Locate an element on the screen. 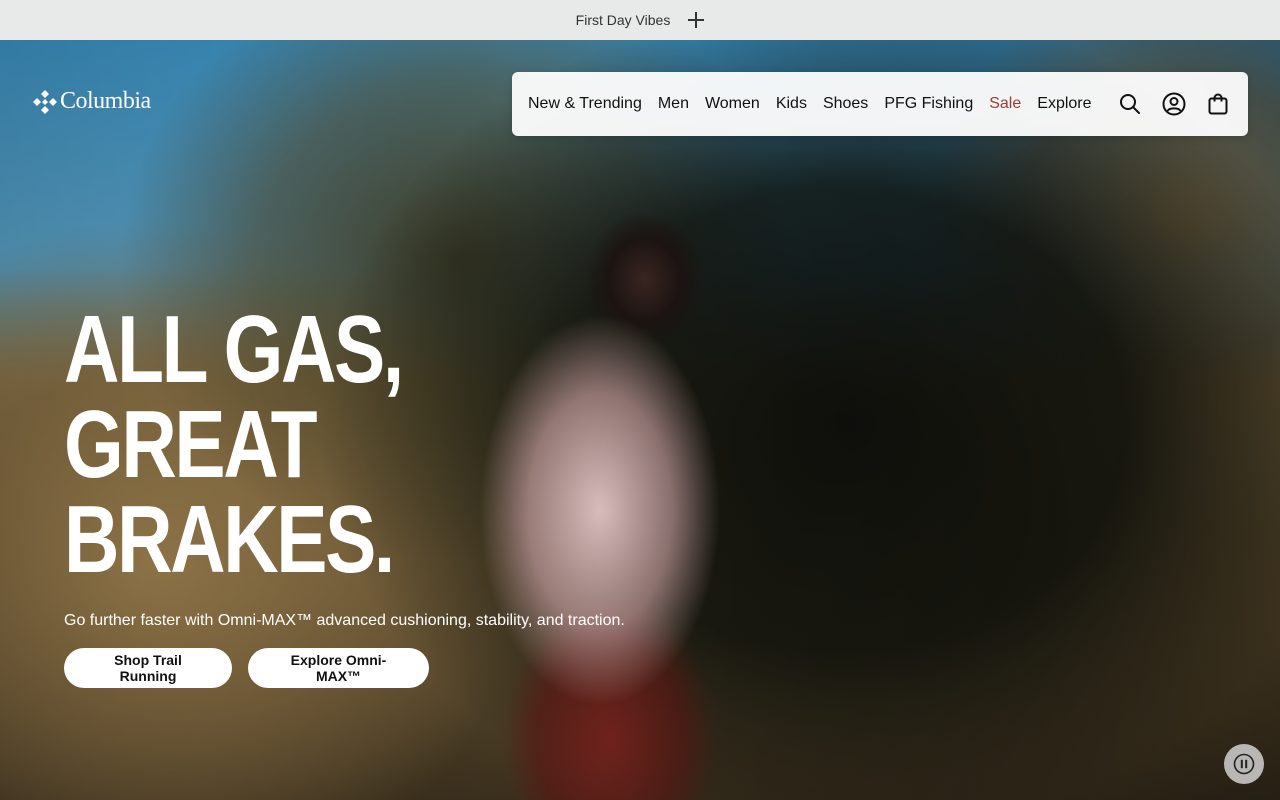 The image size is (1280, 800). columbia-diamond-icon is located at coordinates (45, 101).